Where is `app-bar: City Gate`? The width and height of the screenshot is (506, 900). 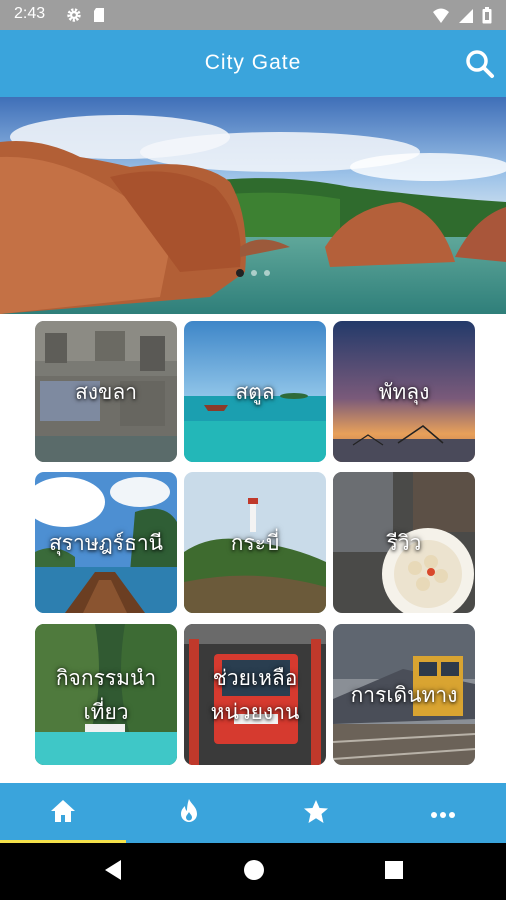 app-bar: City Gate is located at coordinates (253, 63).